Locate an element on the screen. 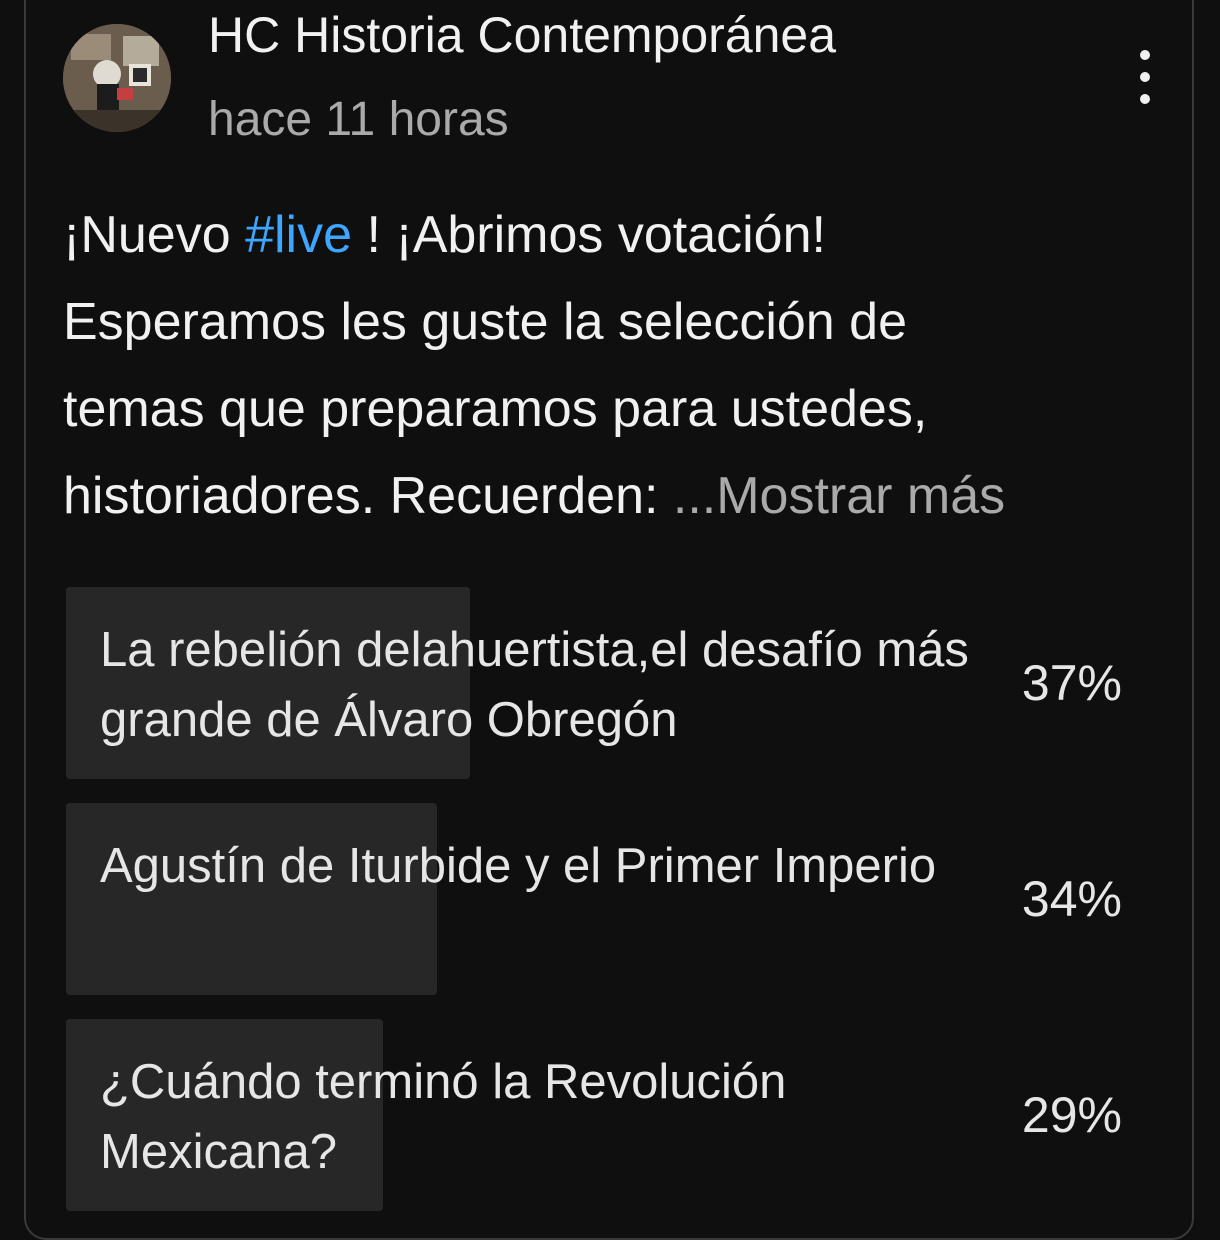 This screenshot has height=1240, width=1220. channel-name: HC Historia Contemporánea is located at coordinates (522, 35).